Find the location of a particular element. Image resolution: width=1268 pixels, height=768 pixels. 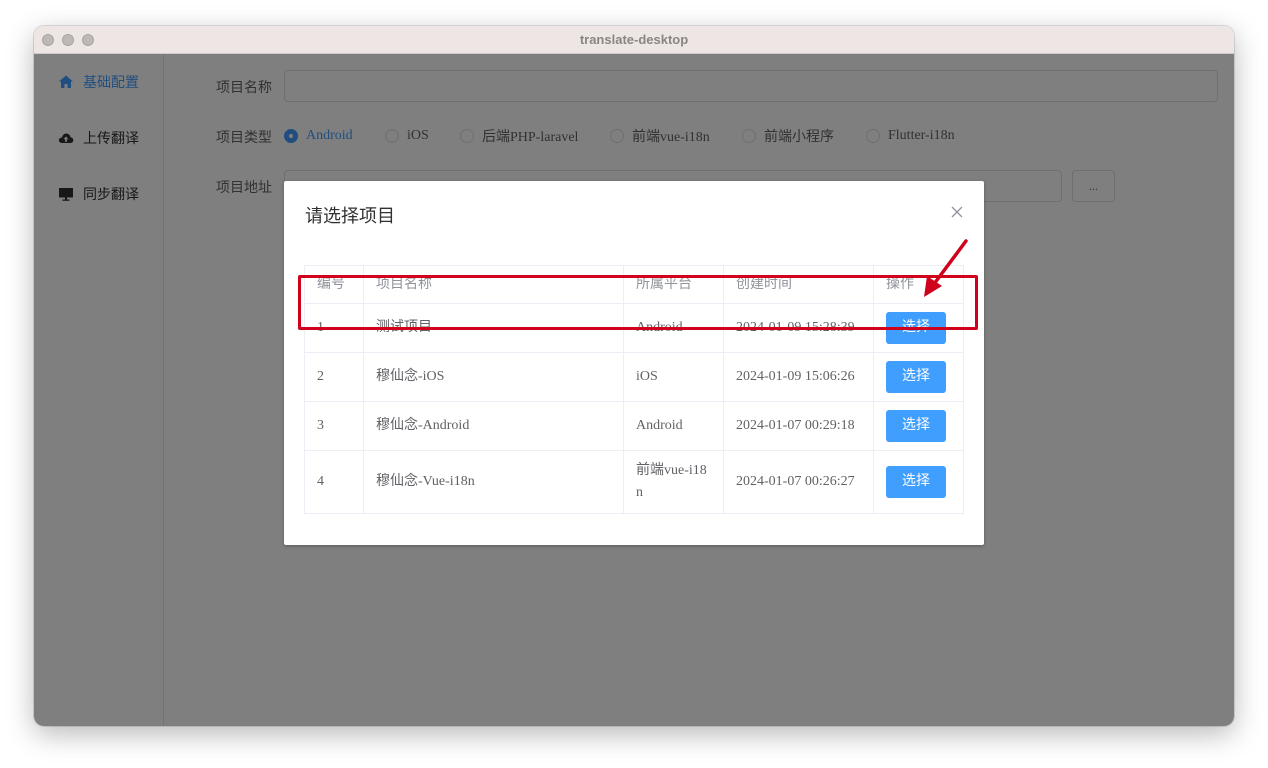

title-bar: translate-desktop is located at coordinates (634, 40).